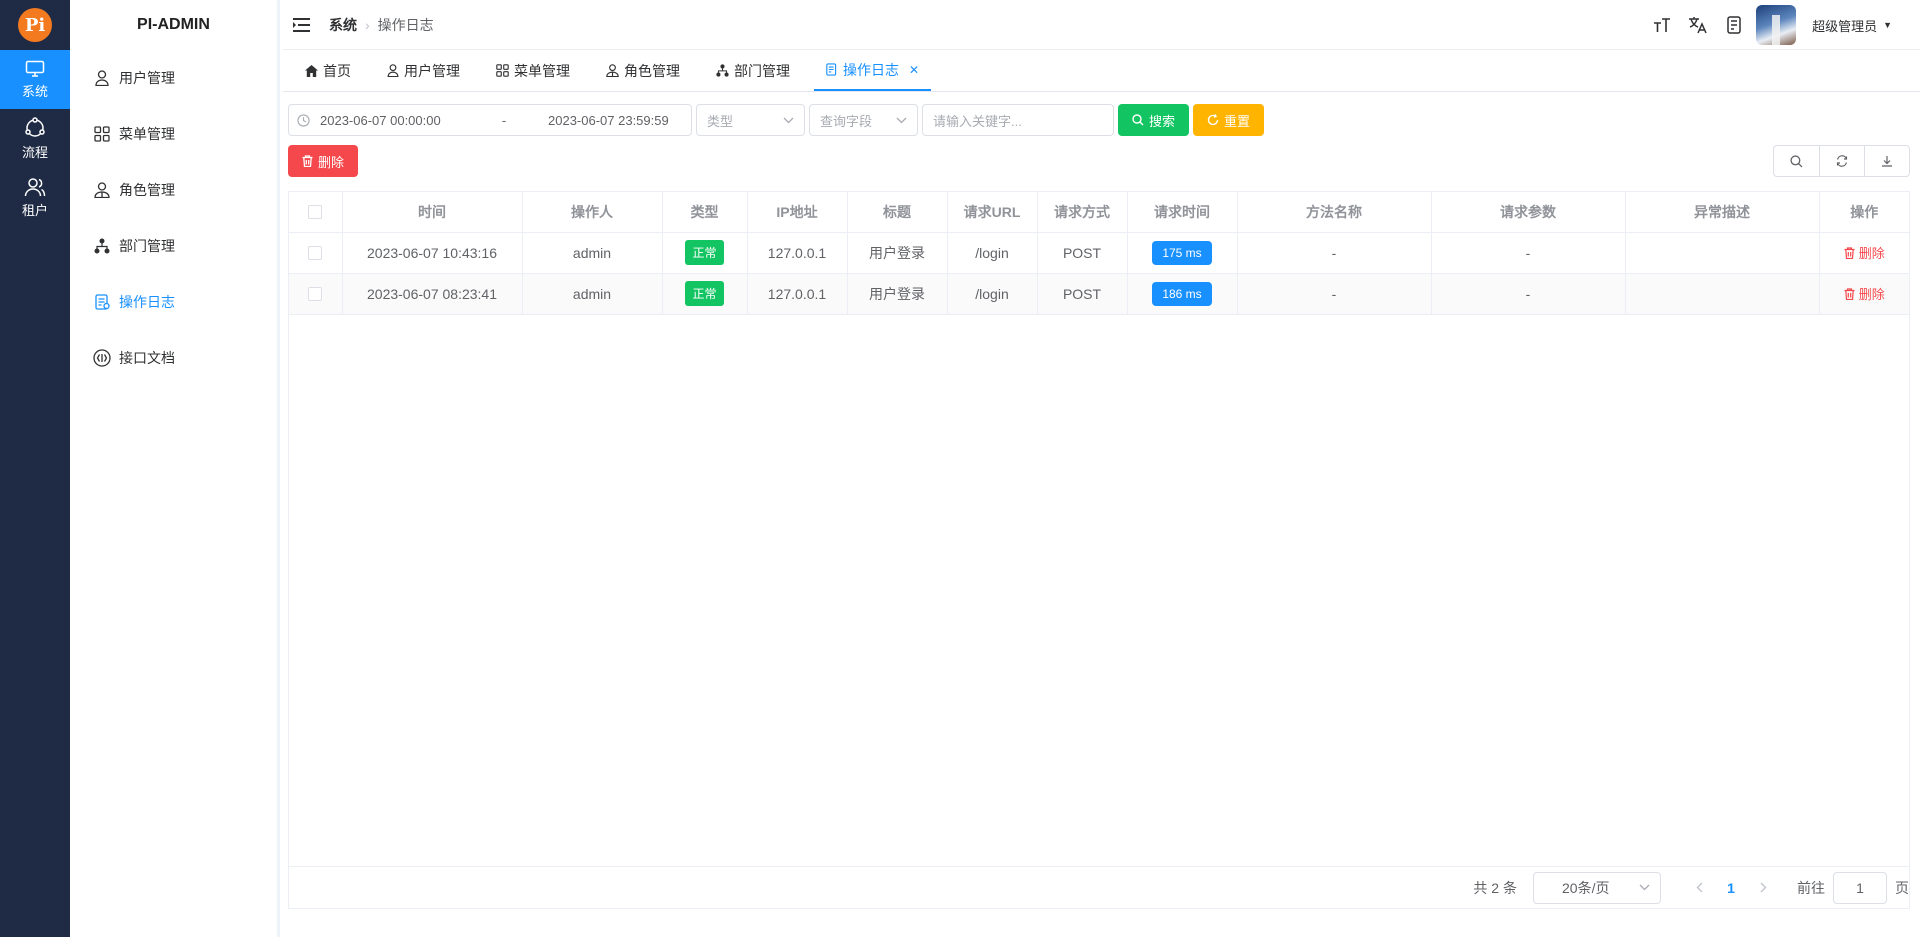 The height and width of the screenshot is (937, 1920). What do you see at coordinates (1082, 212) in the screenshot?
I see `column-header: 请求方式` at bounding box center [1082, 212].